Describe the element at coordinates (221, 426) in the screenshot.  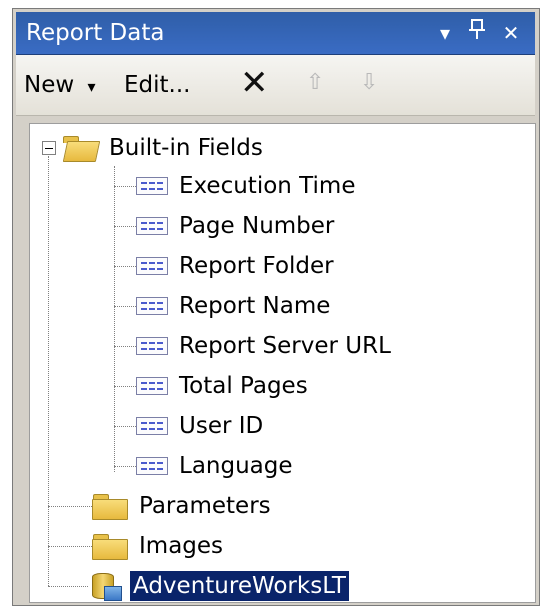
I see `tree-item-label: User ID` at that location.